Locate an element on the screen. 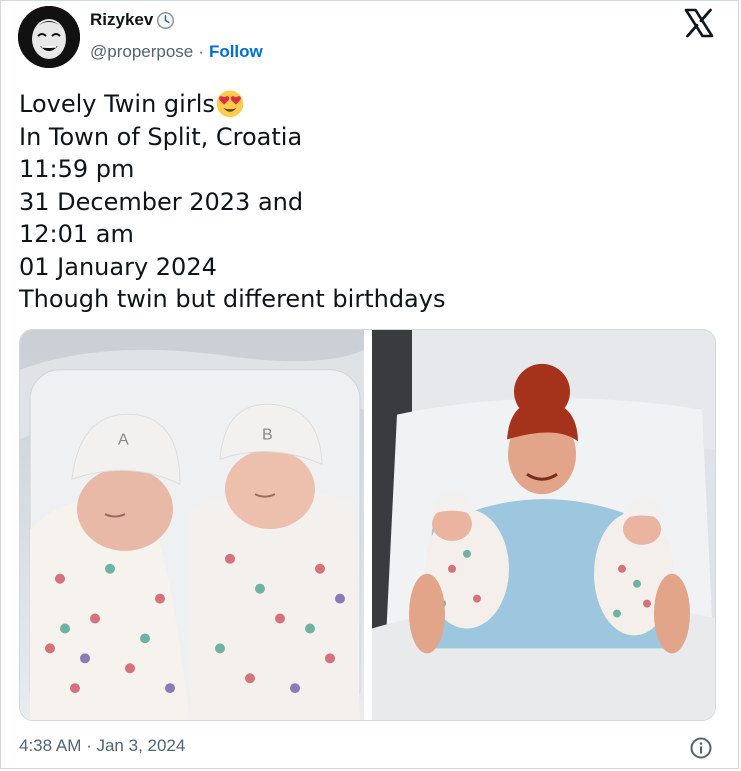 The width and height of the screenshot is (741, 771). avatar-face-icon is located at coordinates (49, 37).